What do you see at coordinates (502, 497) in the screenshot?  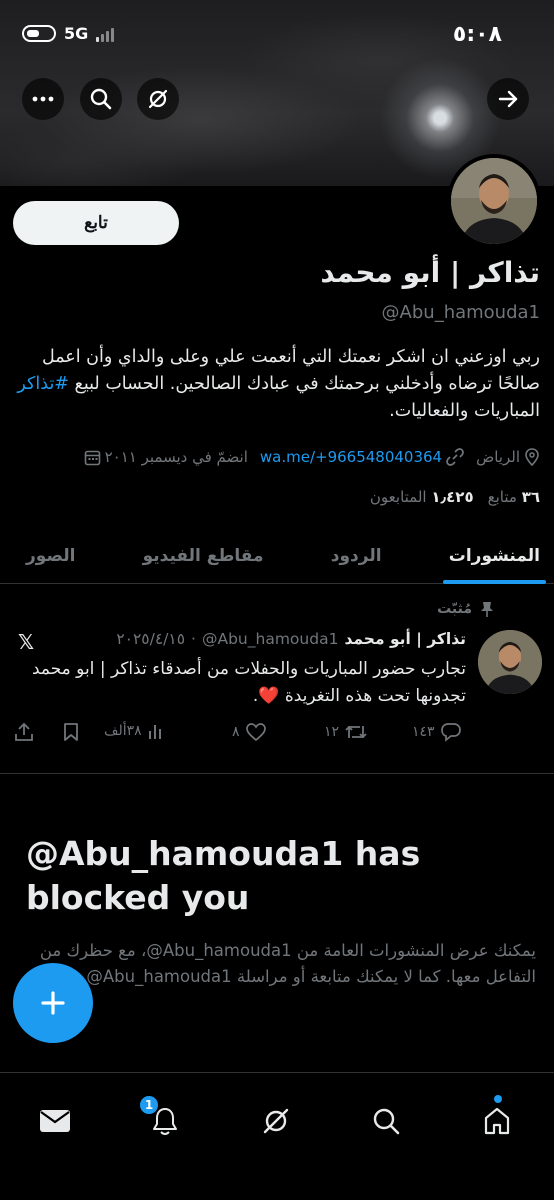 I see `following-label: متابع` at bounding box center [502, 497].